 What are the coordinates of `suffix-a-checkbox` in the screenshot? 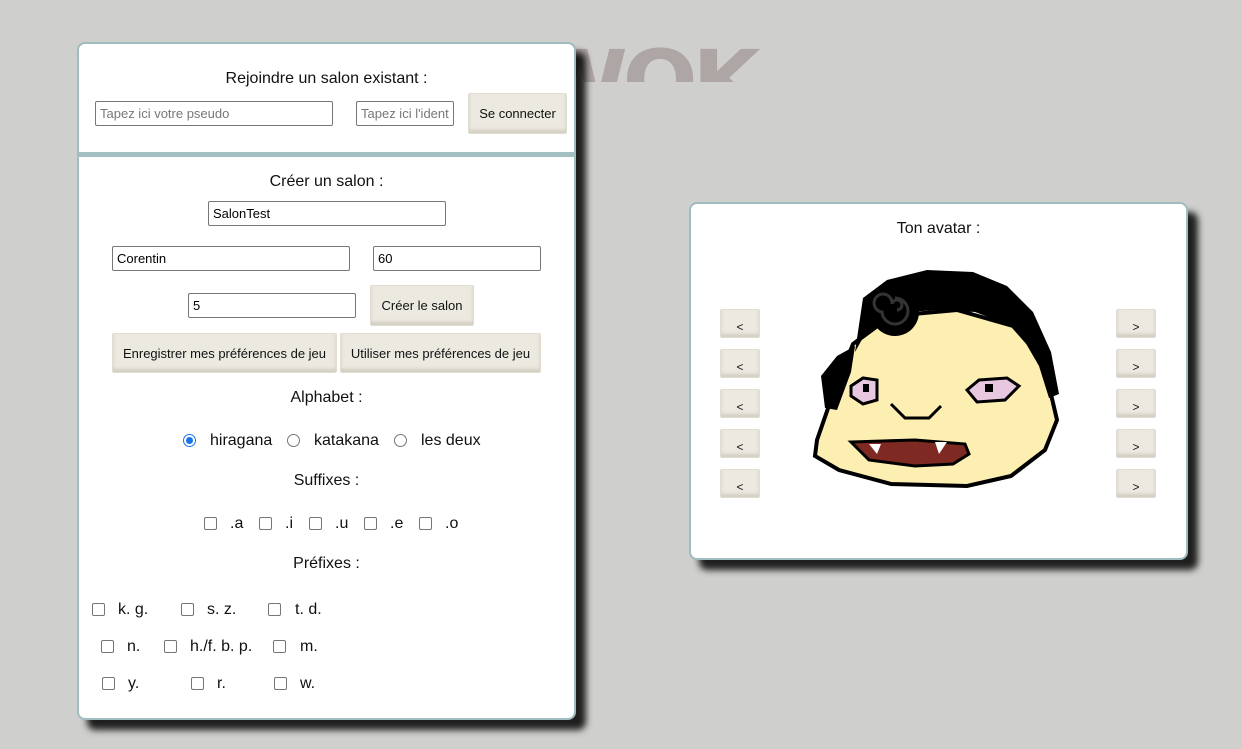 It's located at (210, 523).